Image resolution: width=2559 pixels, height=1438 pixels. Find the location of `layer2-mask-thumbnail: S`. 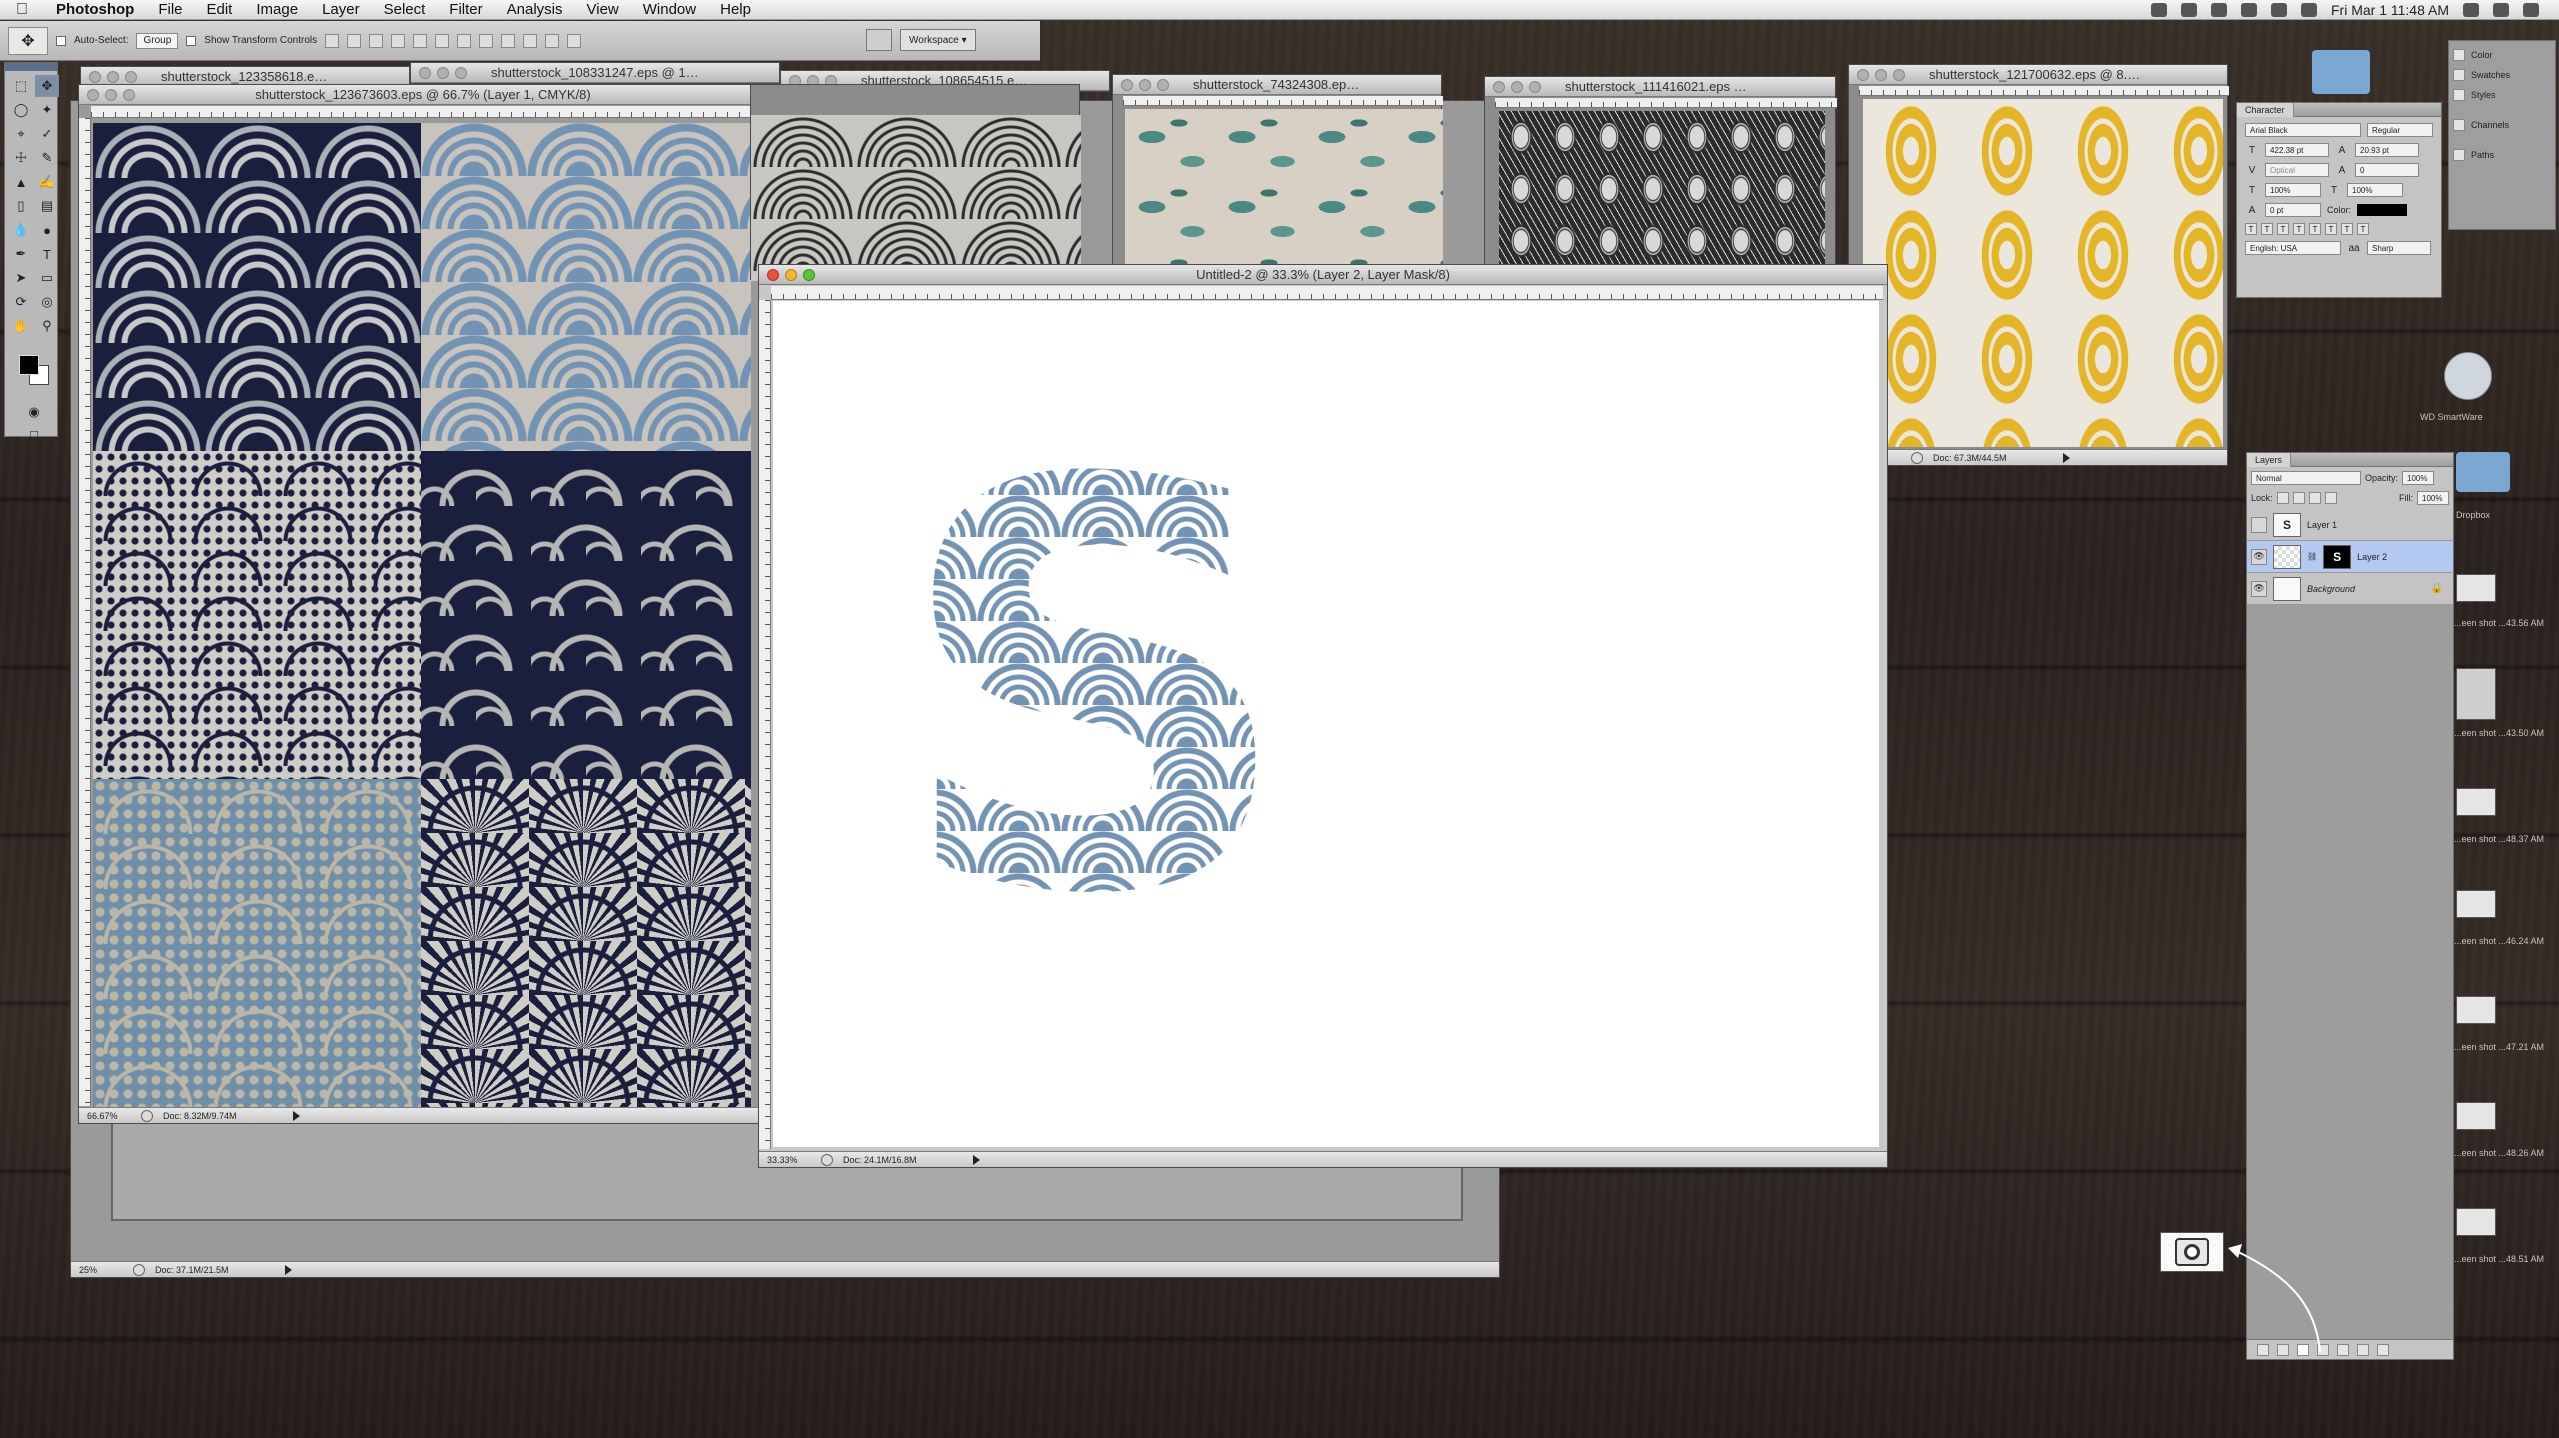

layer2-mask-thumbnail: S is located at coordinates (2337, 556).